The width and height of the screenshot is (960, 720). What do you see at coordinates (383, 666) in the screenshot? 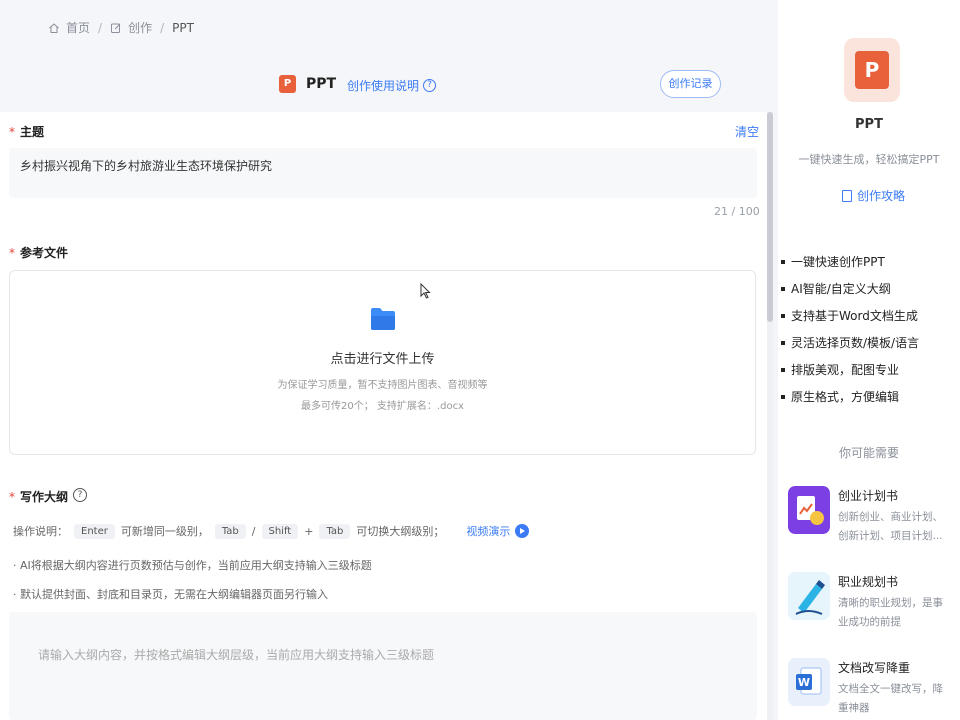
I see `outline-editor: 请输入大纲内容，并按格式编辑大纲层级，当前应用大纲支持输入三级标题` at bounding box center [383, 666].